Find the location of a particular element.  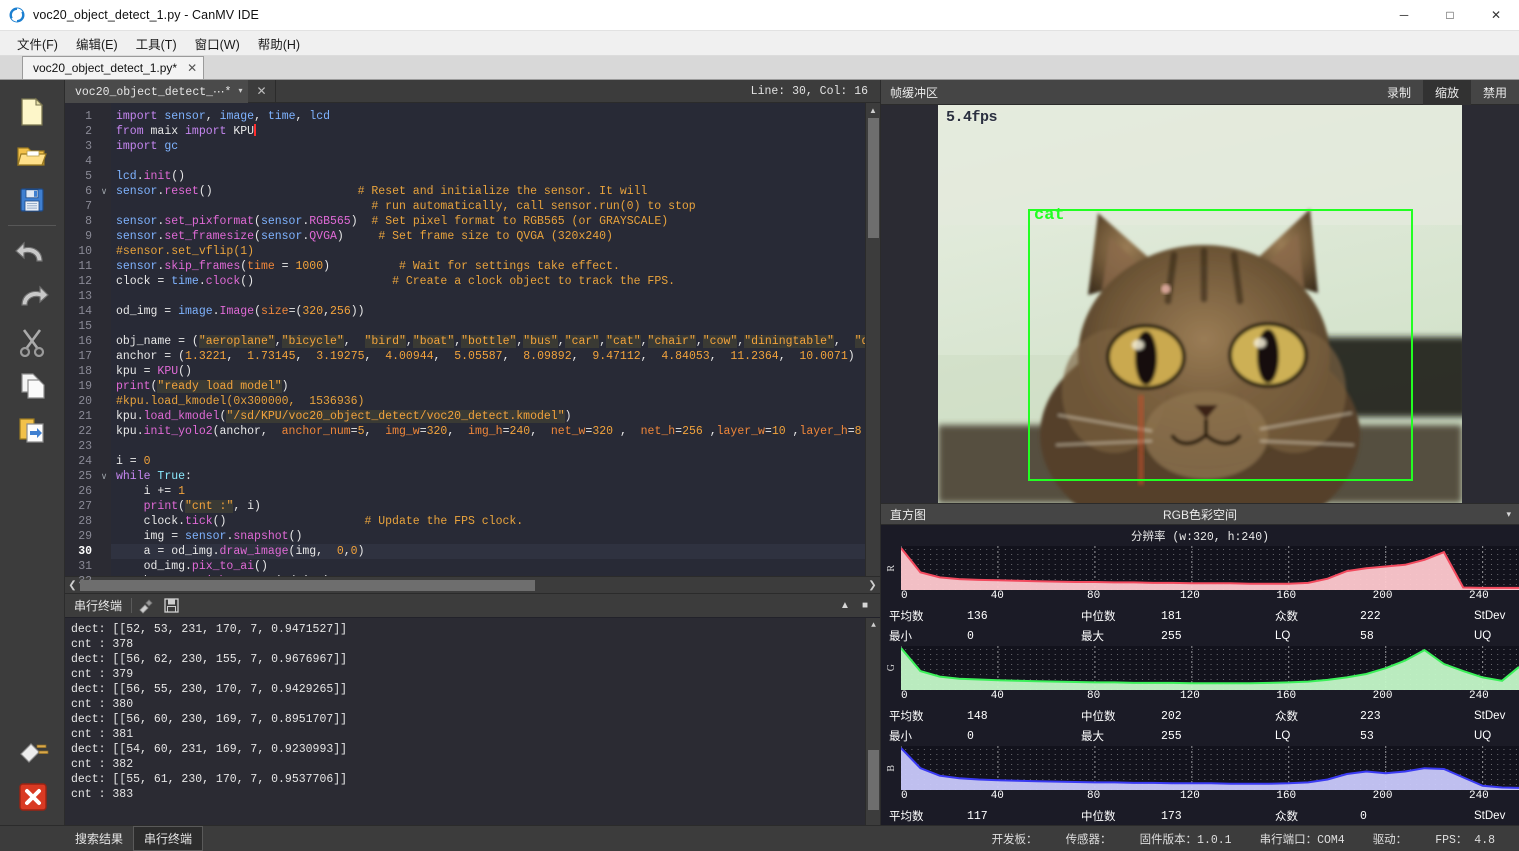

code-line: a = od_img.draw_image(img, 0,0) is located at coordinates (488, 551).